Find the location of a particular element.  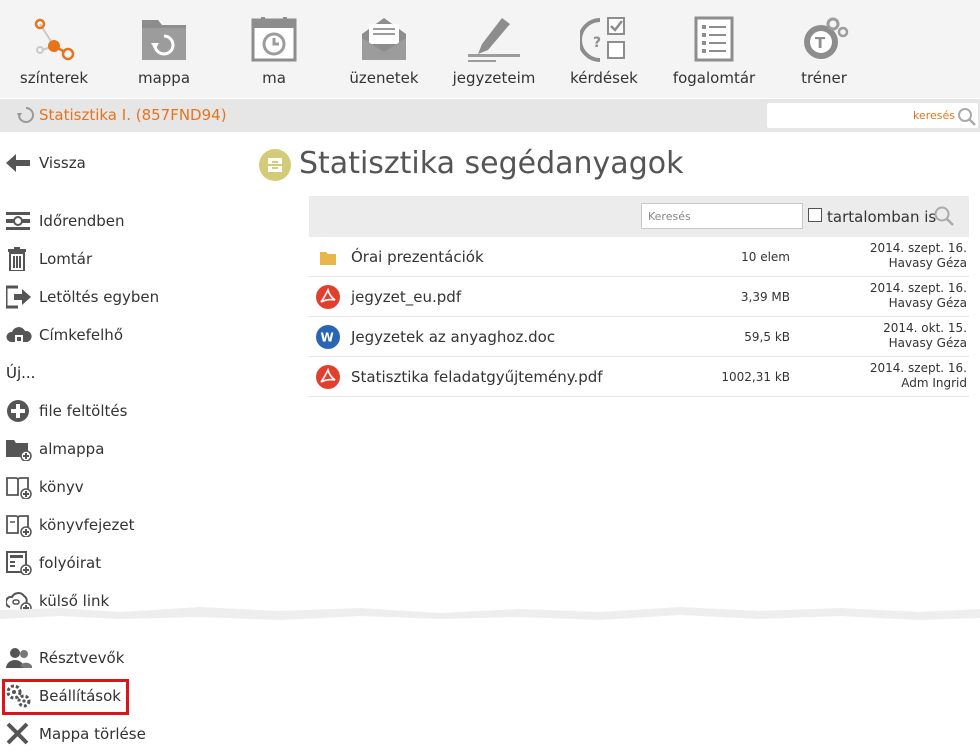

sidebar-item-label: Résztvevők is located at coordinates (82, 658).